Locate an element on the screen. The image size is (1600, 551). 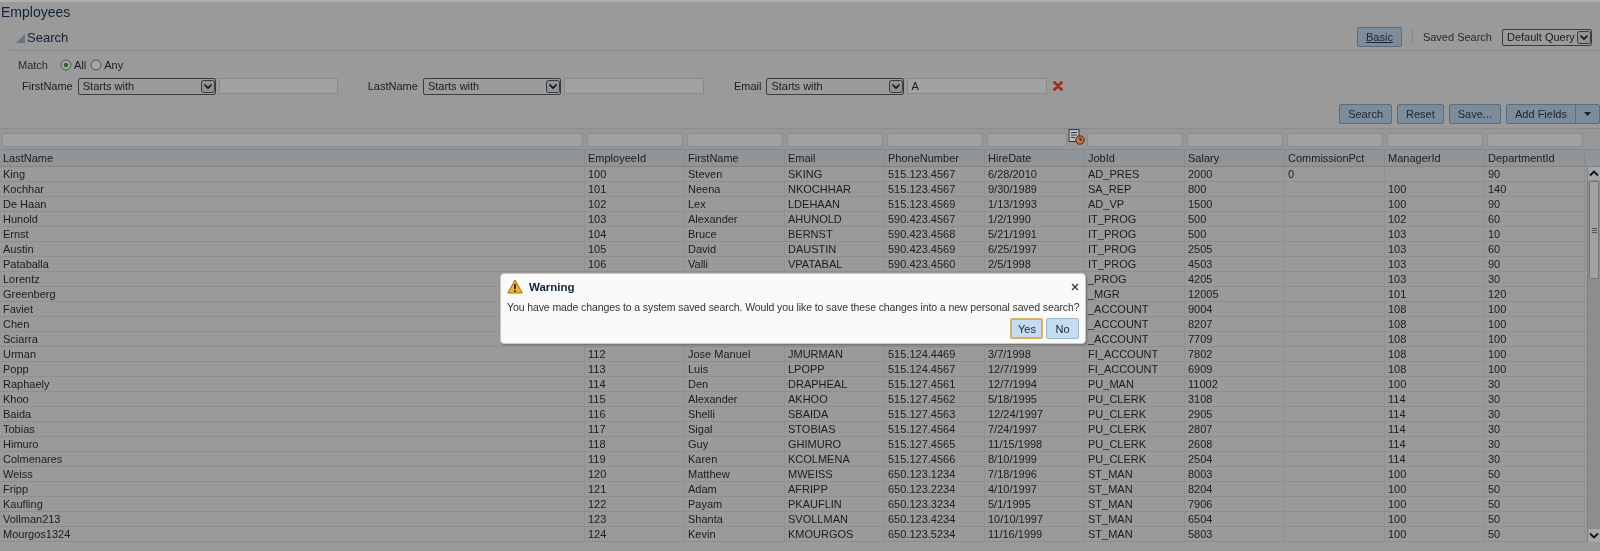
column-header: Email is located at coordinates (835, 158).